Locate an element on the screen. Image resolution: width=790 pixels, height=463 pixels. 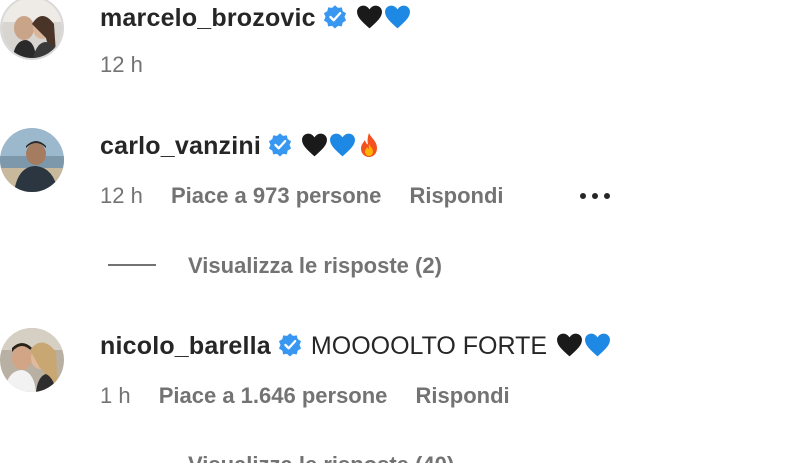
comment-header: marcelo_brozovic is located at coordinates (256, 18).